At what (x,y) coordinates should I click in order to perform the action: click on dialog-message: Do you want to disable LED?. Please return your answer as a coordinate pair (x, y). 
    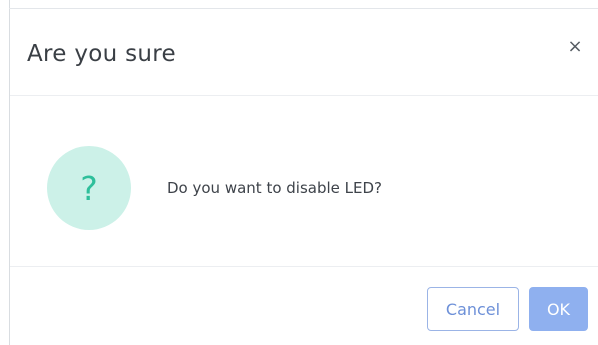
    Looking at the image, I should click on (274, 188).